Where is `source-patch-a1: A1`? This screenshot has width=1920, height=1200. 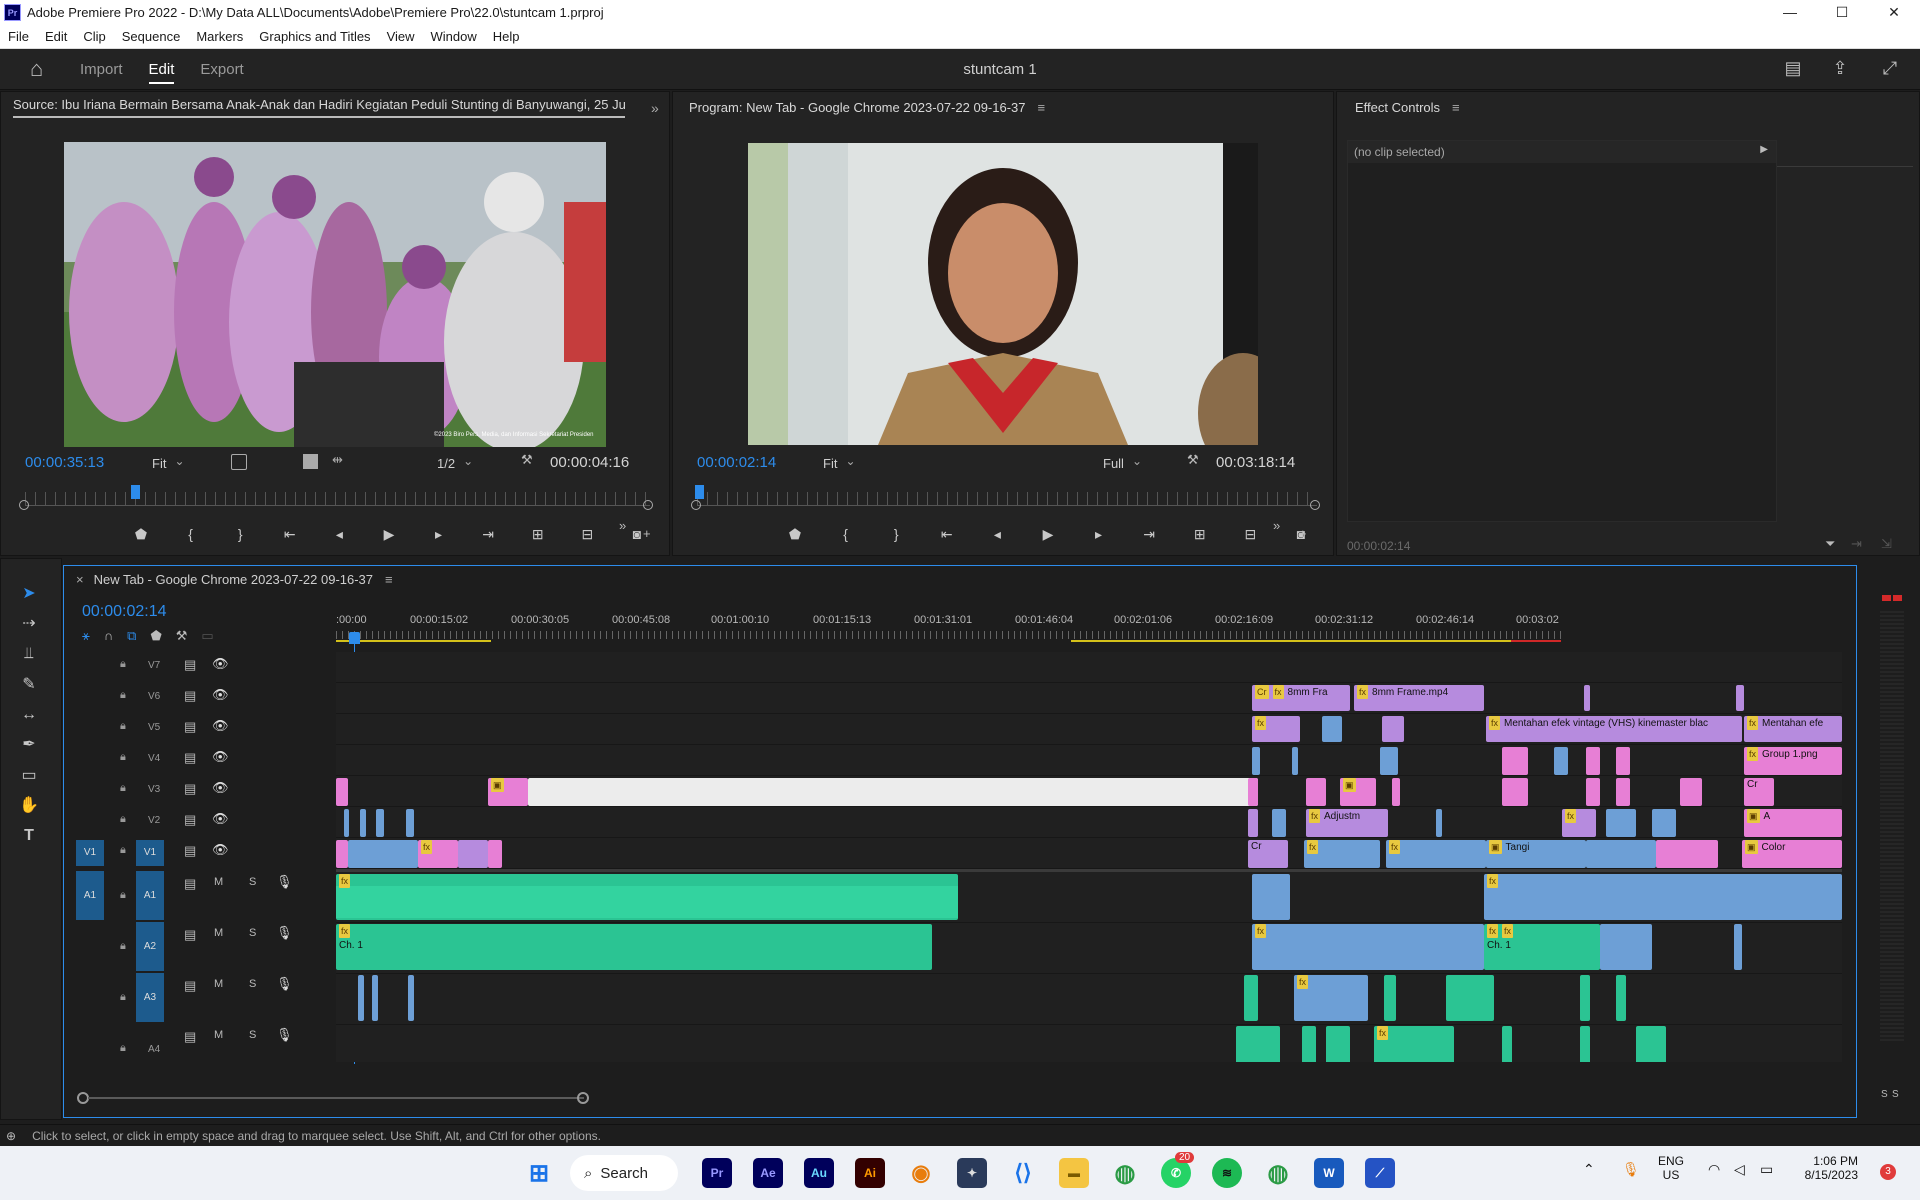
source-patch-a1: A1 is located at coordinates (90, 895).